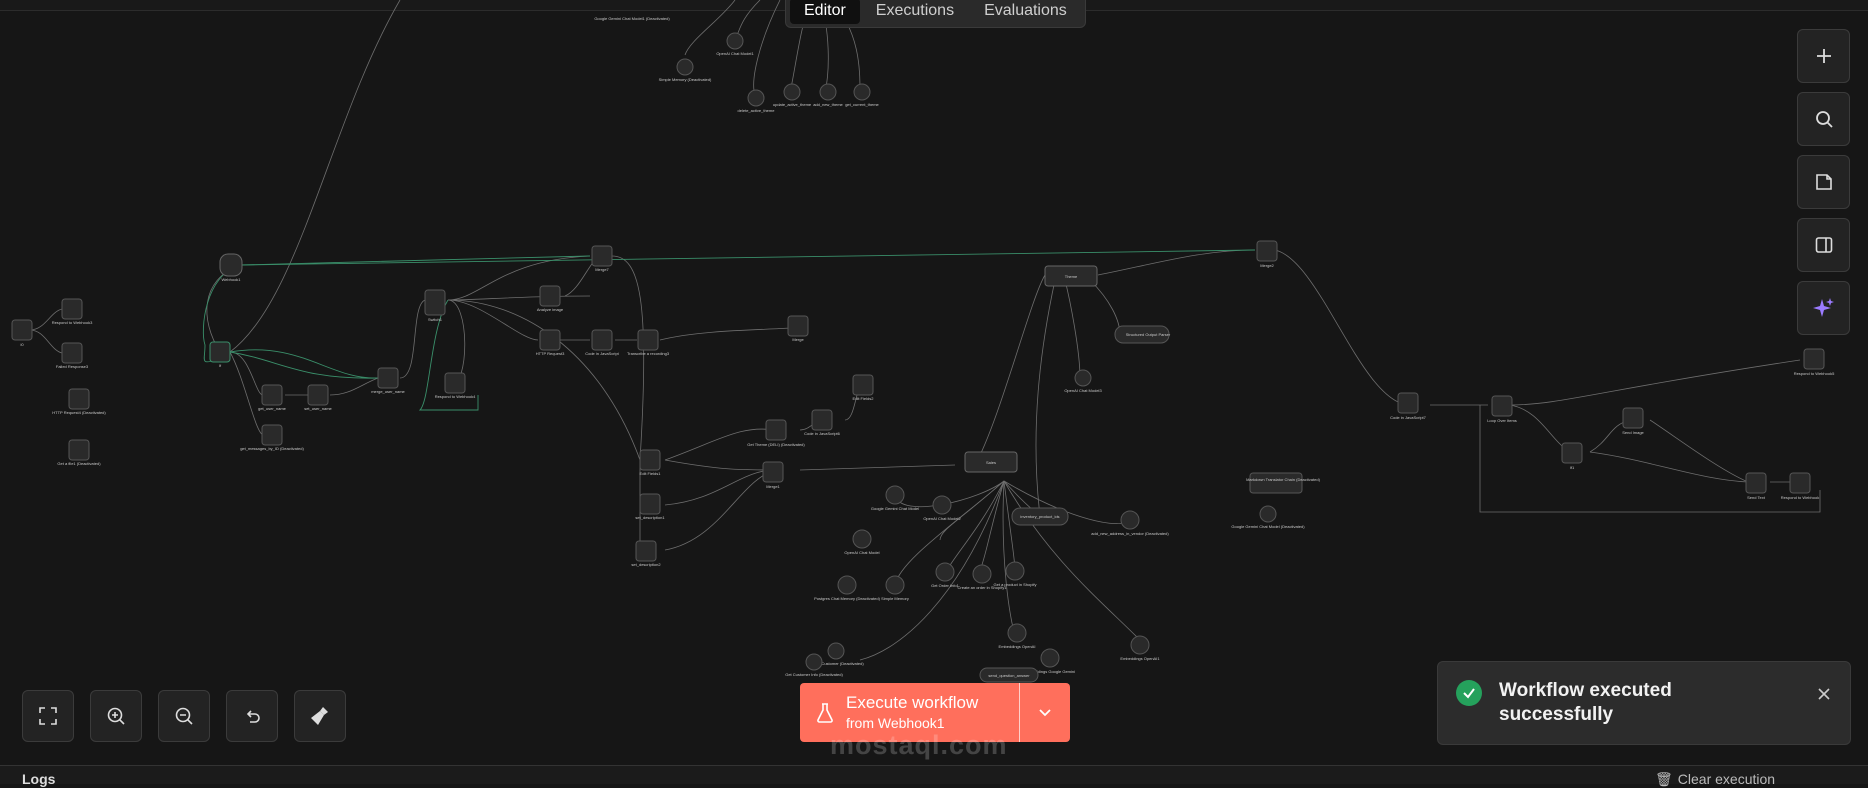 This screenshot has height=788, width=1868. Describe the element at coordinates (945, 575) in the screenshot. I see `node-get-order-info: Get Order Info1` at that location.